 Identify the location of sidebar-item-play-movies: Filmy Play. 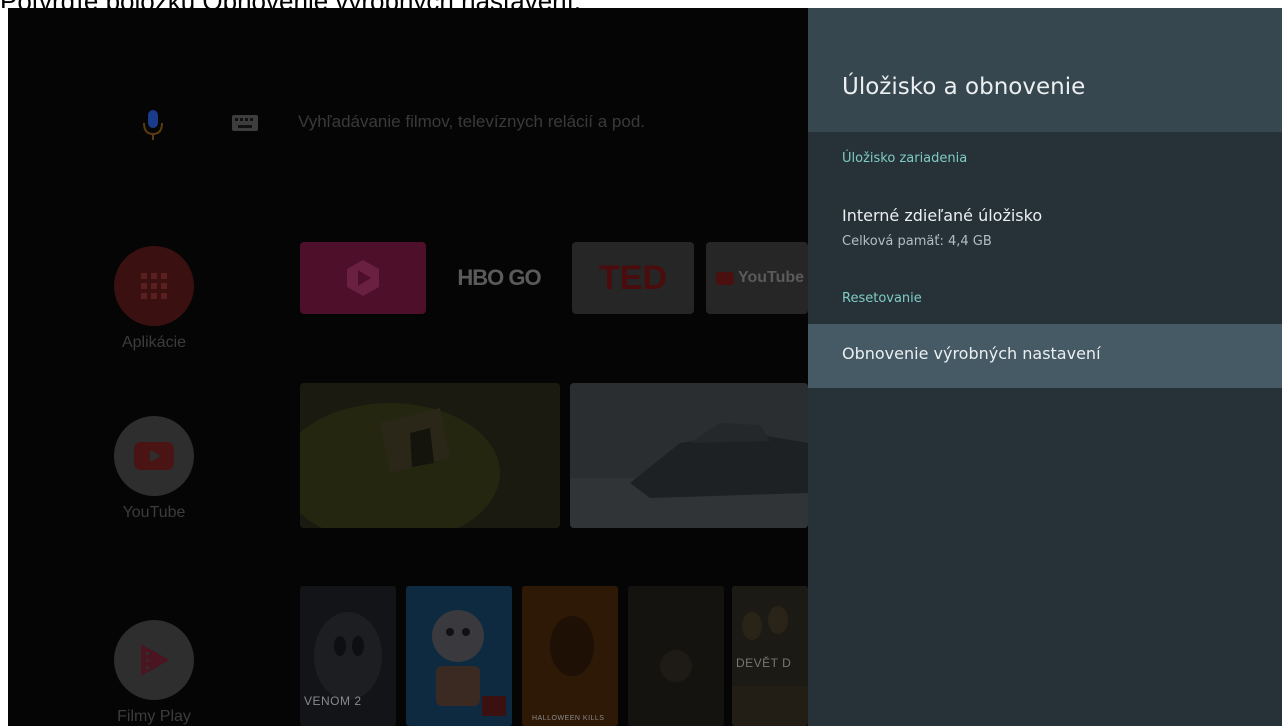
(154, 673).